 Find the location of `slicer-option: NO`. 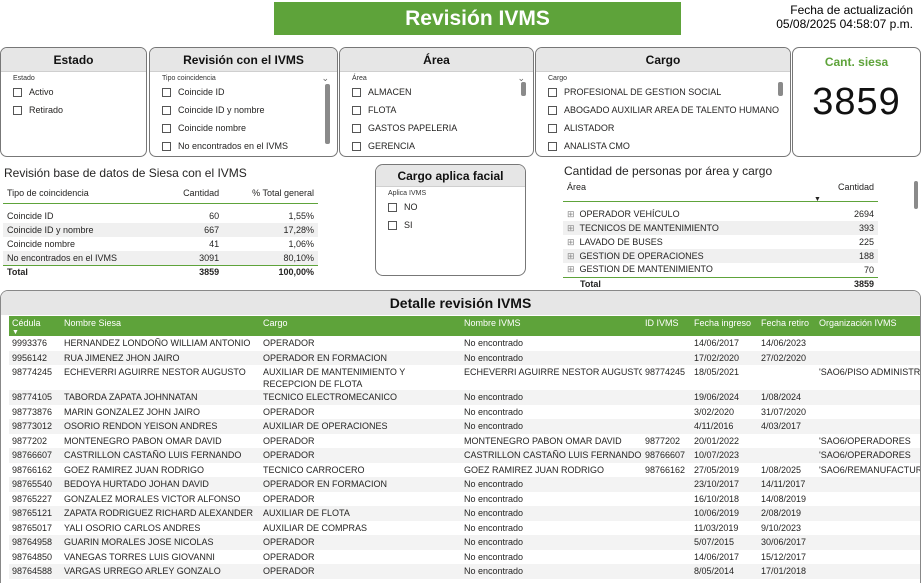

slicer-option: NO is located at coordinates (450, 207).